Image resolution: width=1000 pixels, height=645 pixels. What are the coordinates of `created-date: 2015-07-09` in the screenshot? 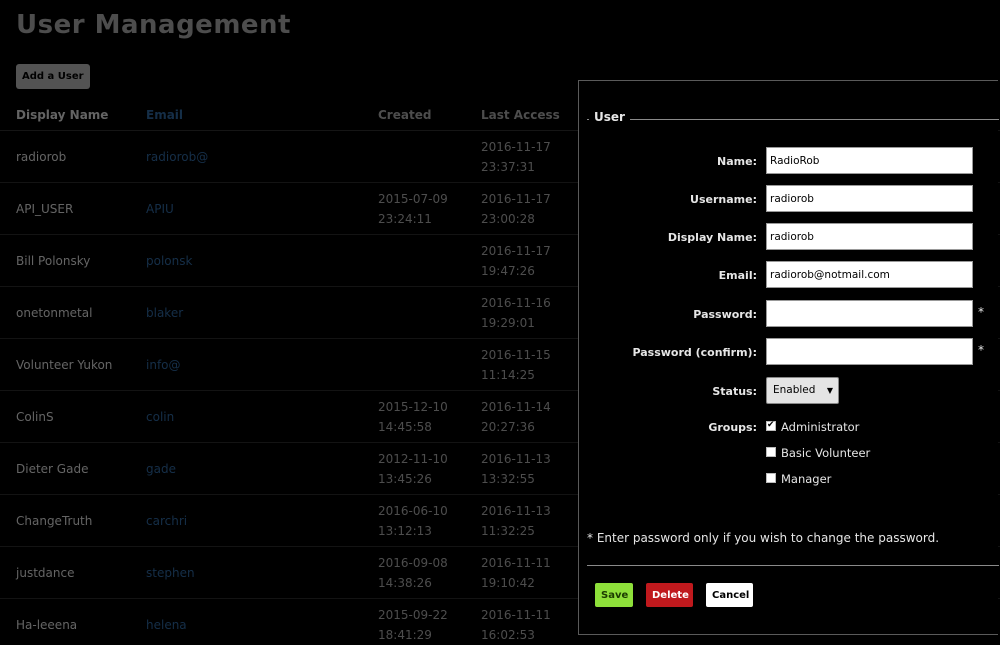 It's located at (413, 198).